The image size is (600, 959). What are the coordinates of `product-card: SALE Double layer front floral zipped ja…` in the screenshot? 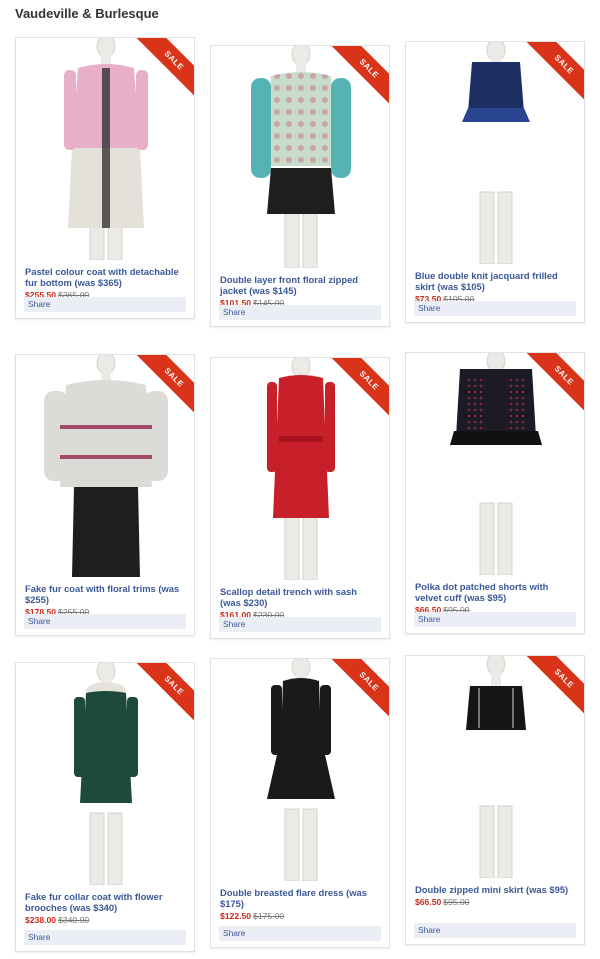 It's located at (300, 186).